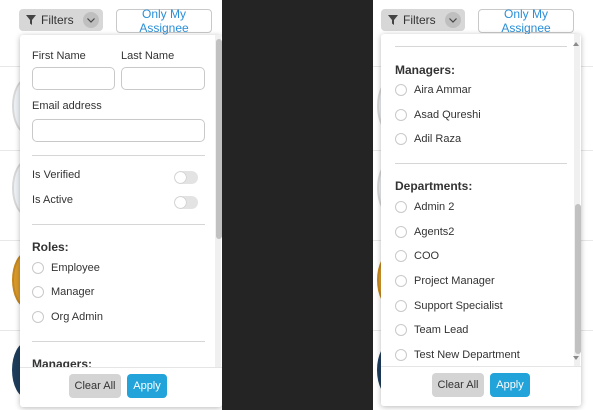  Describe the element at coordinates (52, 200) in the screenshot. I see `is-active-label: Is Active` at that location.